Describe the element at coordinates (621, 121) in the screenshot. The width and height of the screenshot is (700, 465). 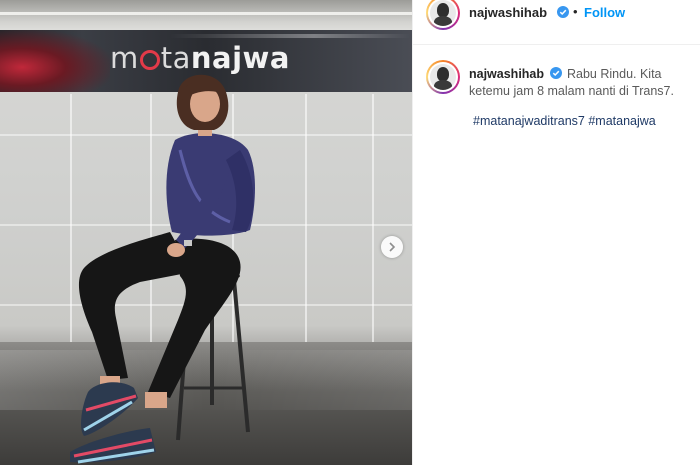
I see `hashtag-link: #matanajwa` at that location.